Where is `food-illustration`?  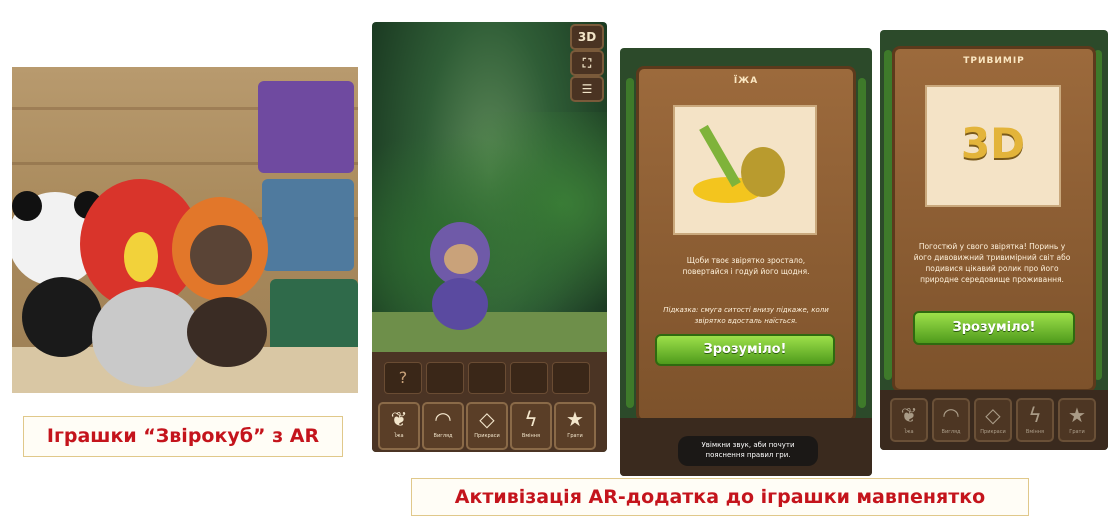
food-illustration is located at coordinates (745, 170).